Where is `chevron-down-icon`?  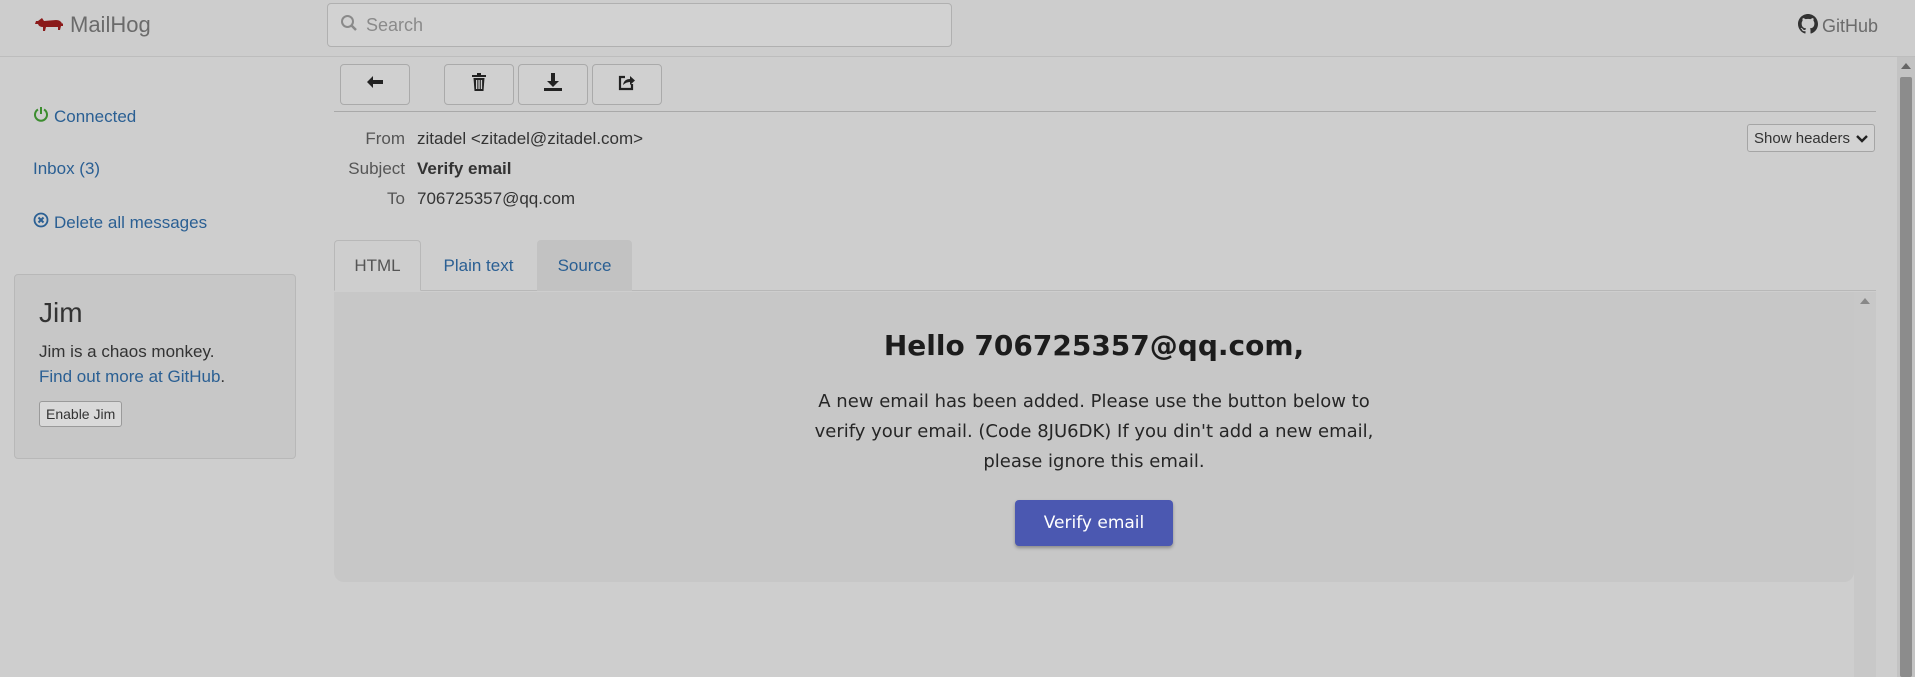 chevron-down-icon is located at coordinates (1862, 138).